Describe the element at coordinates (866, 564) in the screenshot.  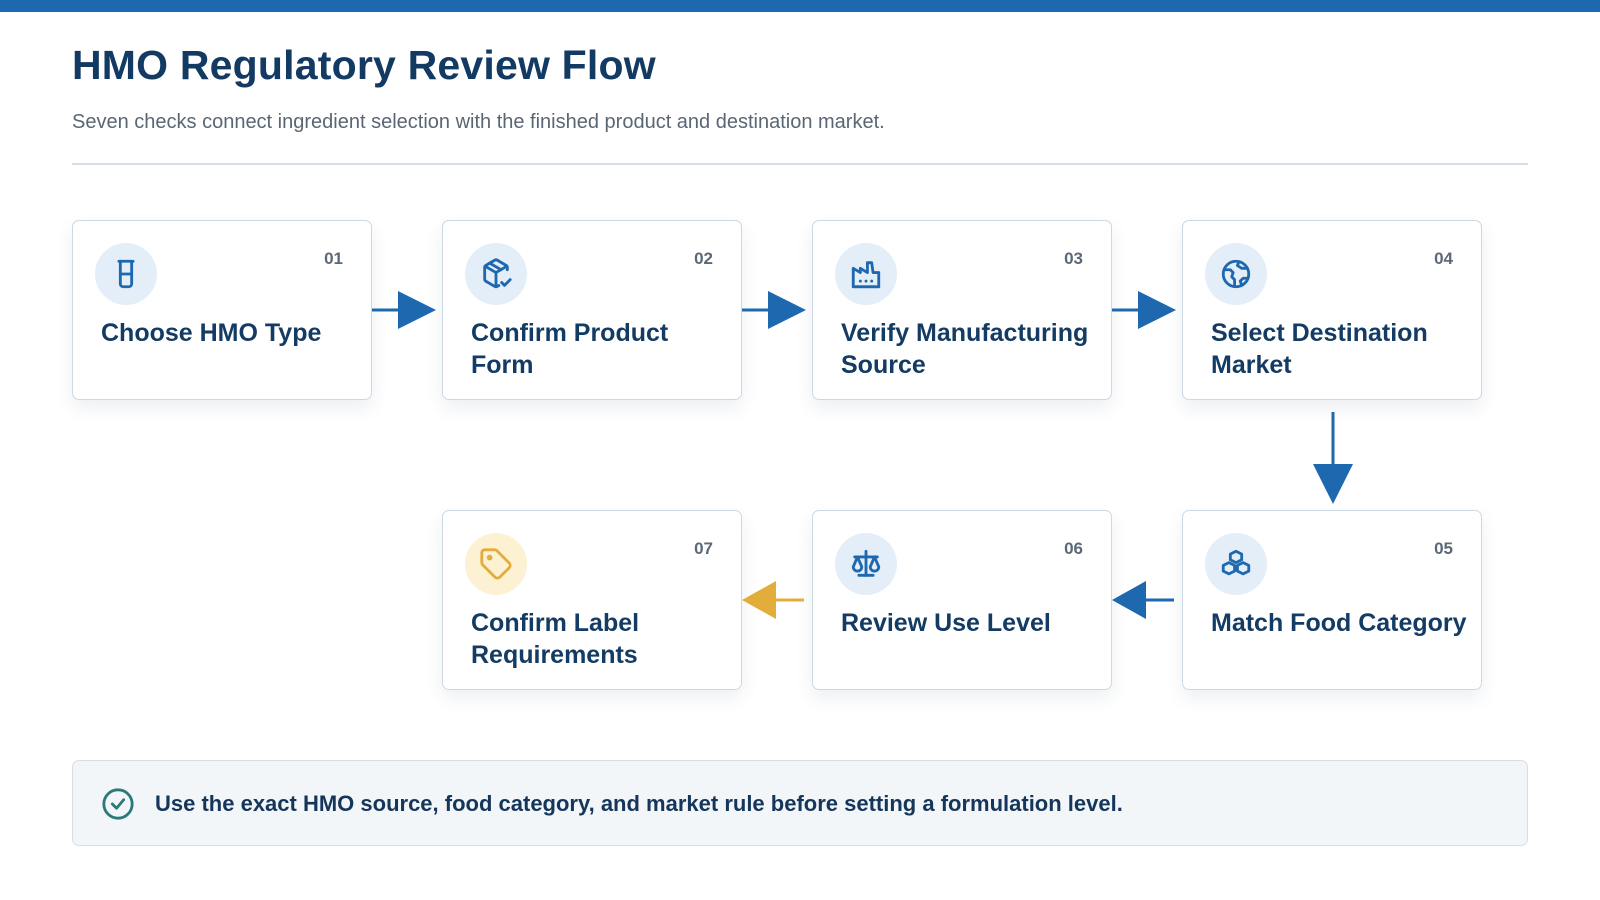
I see `scale-icon` at that location.